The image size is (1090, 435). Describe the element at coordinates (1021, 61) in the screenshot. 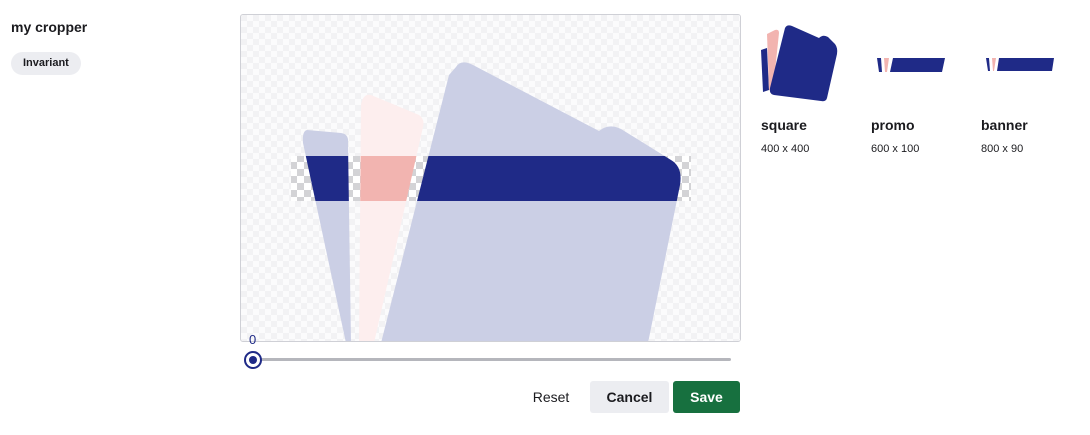

I see `preview-banner-thumbnail` at that location.